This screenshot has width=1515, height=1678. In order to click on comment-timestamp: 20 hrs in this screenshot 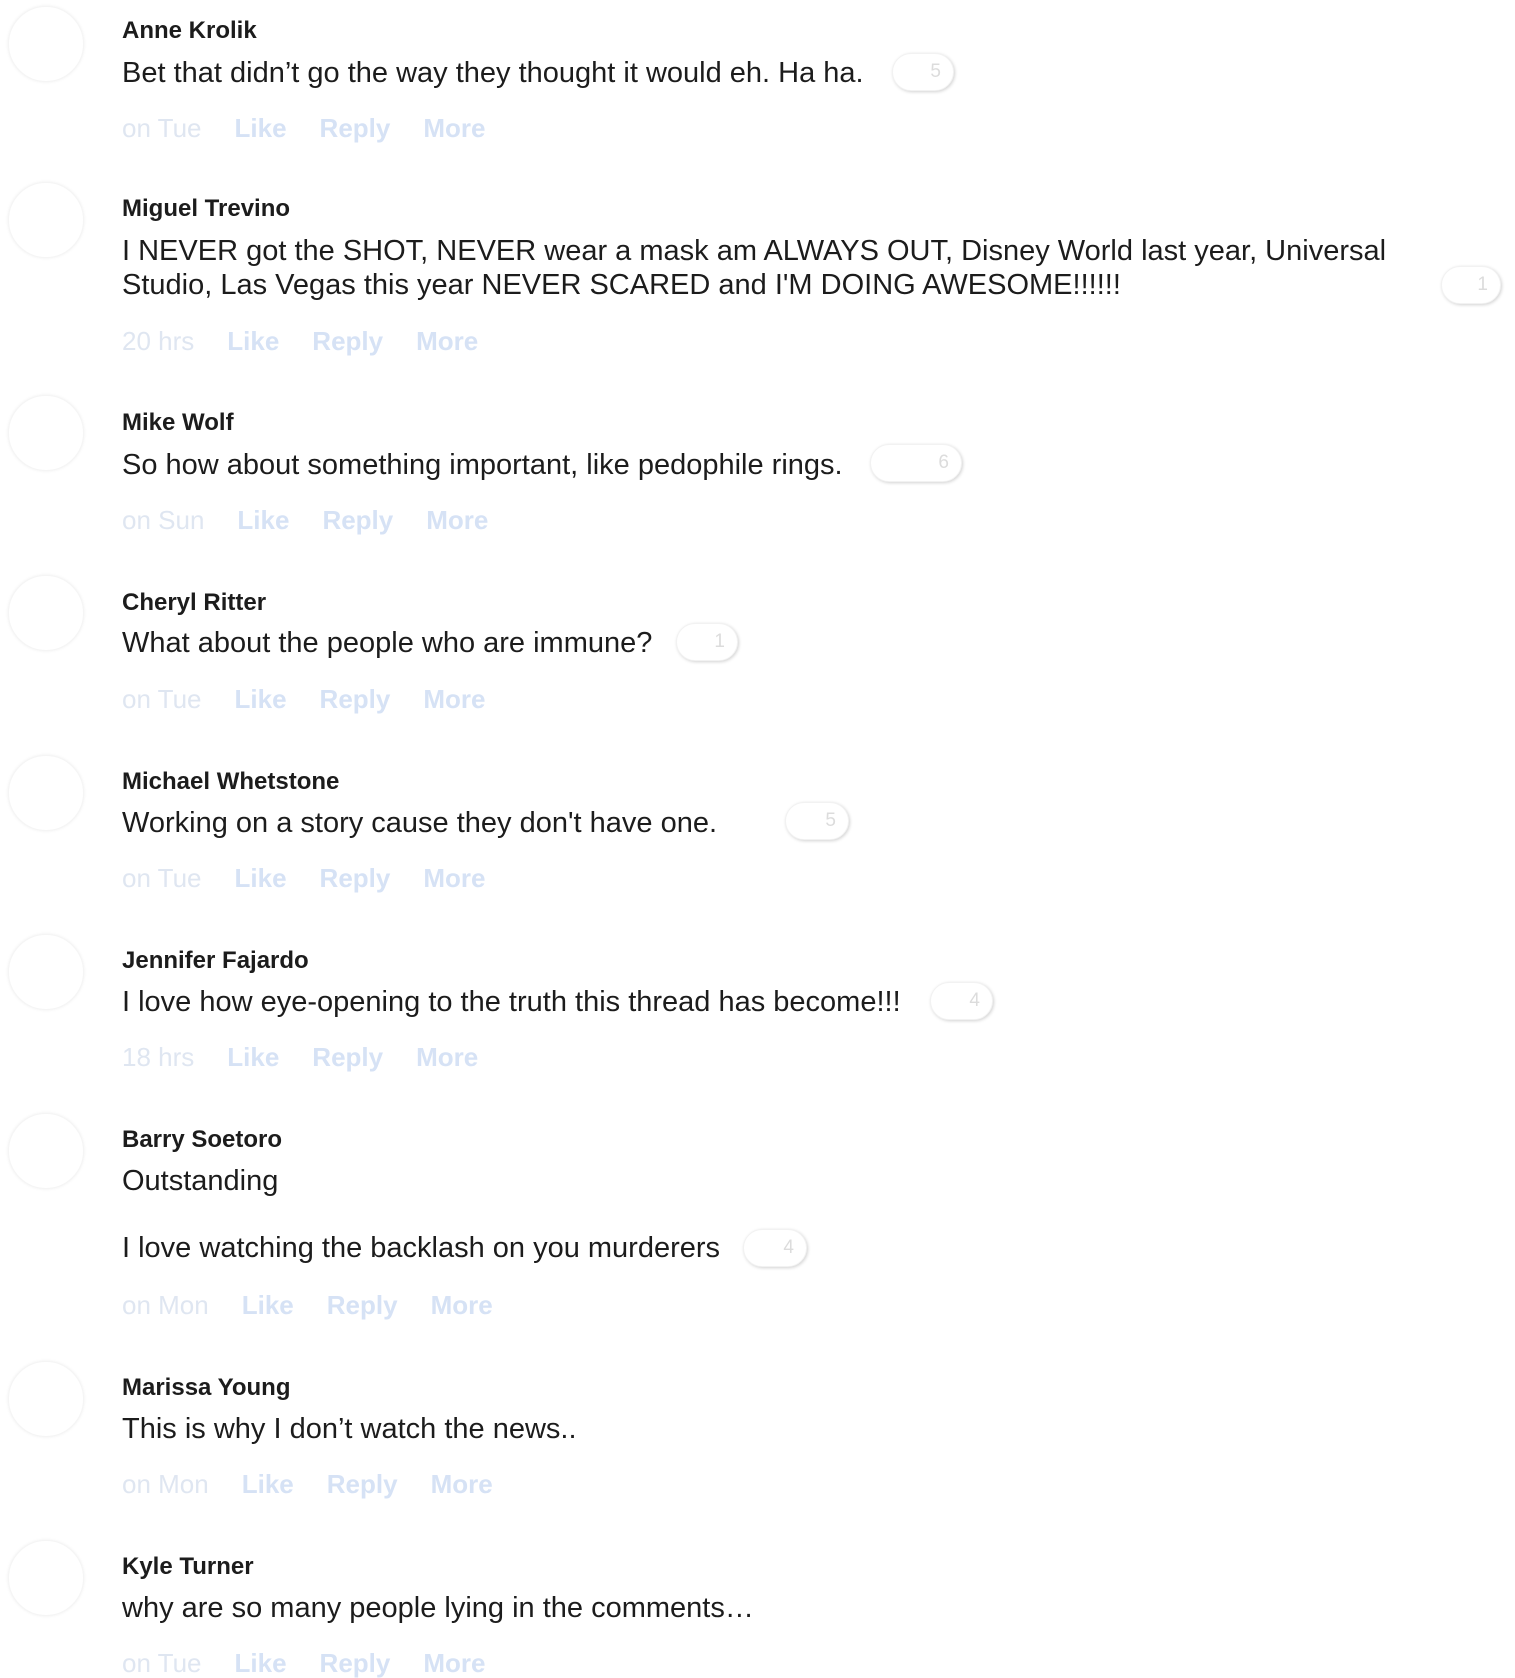, I will do `click(158, 341)`.